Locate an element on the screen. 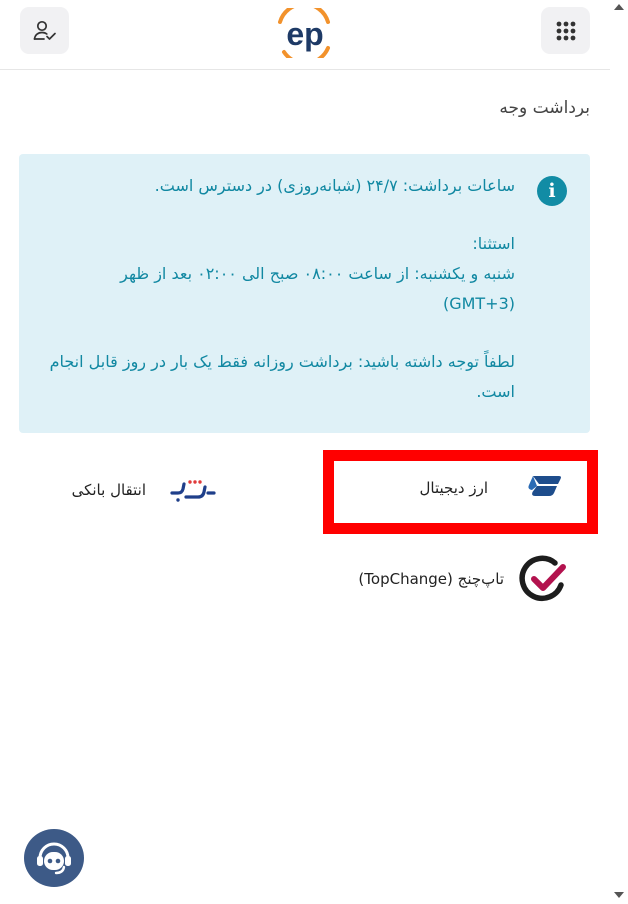 This screenshot has height=904, width=628. scrollbar is located at coordinates (619, 452).